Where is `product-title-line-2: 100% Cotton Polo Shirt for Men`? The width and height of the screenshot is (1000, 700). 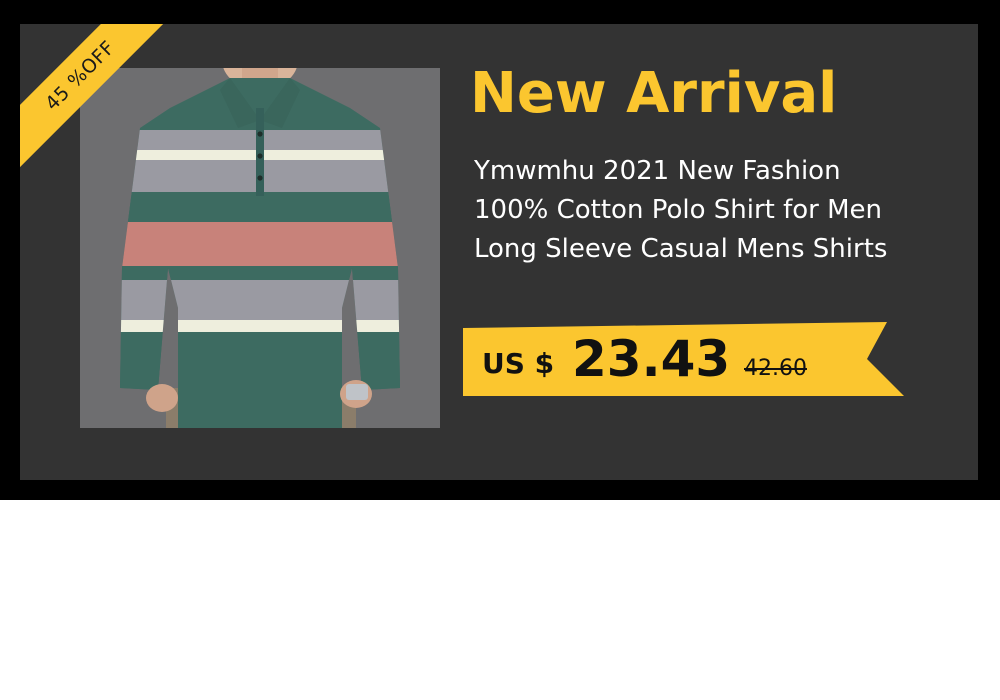
product-title-line-2: 100% Cotton Polo Shirt for Men is located at coordinates (678, 210).